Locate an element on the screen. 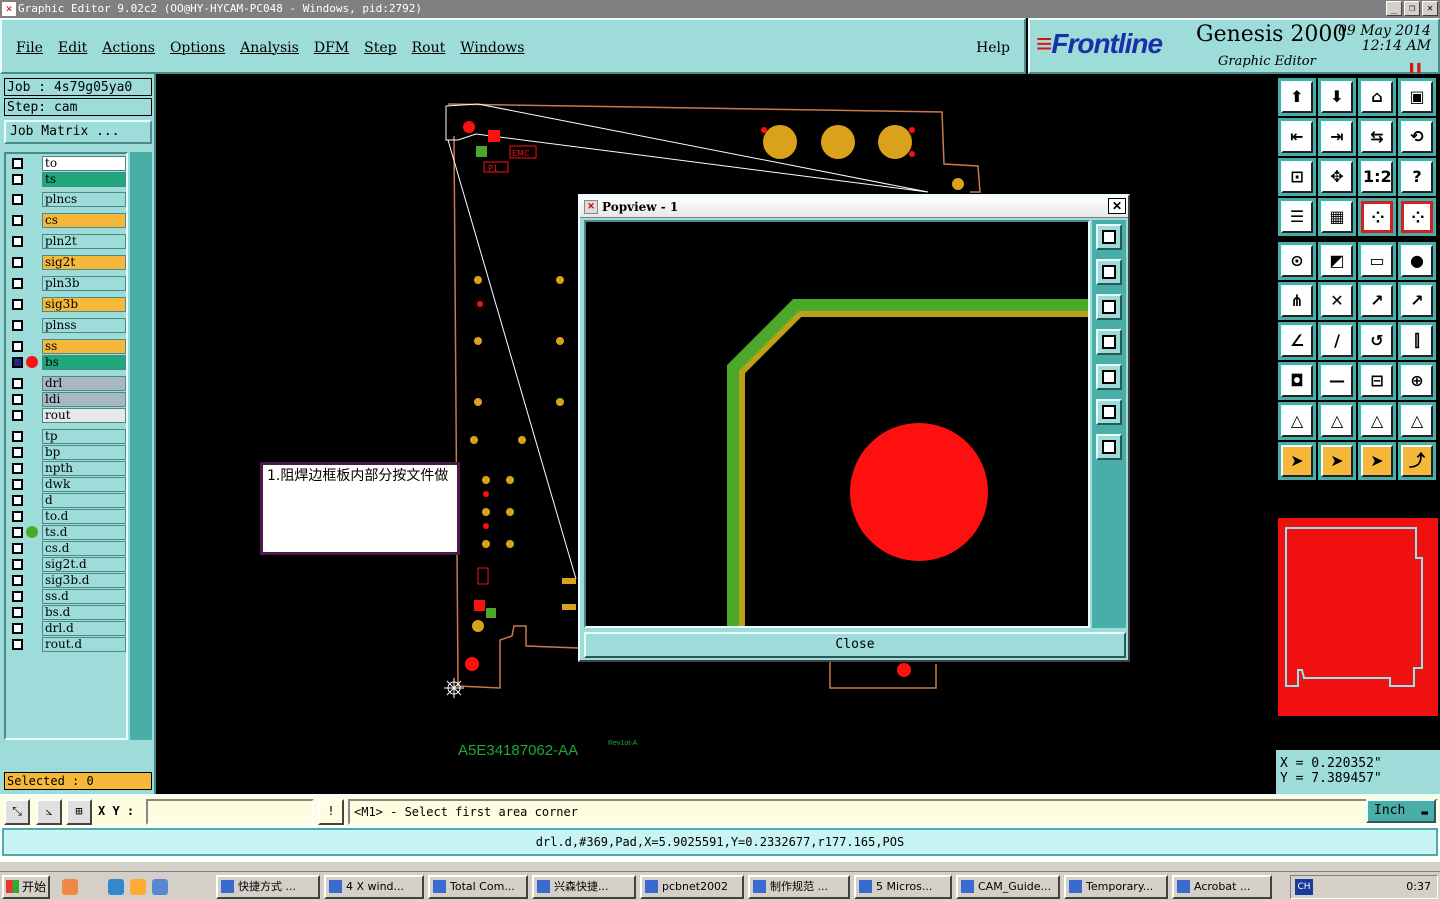  layer-row: dwk is located at coordinates (67, 484).